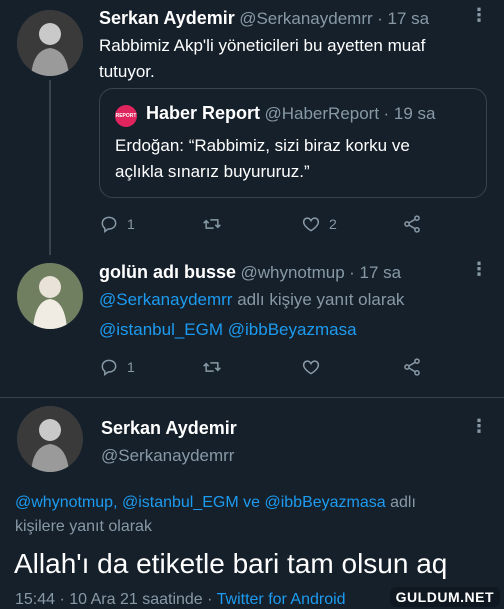 This screenshot has width=504, height=609. I want to click on like-count: 2, so click(333, 224).